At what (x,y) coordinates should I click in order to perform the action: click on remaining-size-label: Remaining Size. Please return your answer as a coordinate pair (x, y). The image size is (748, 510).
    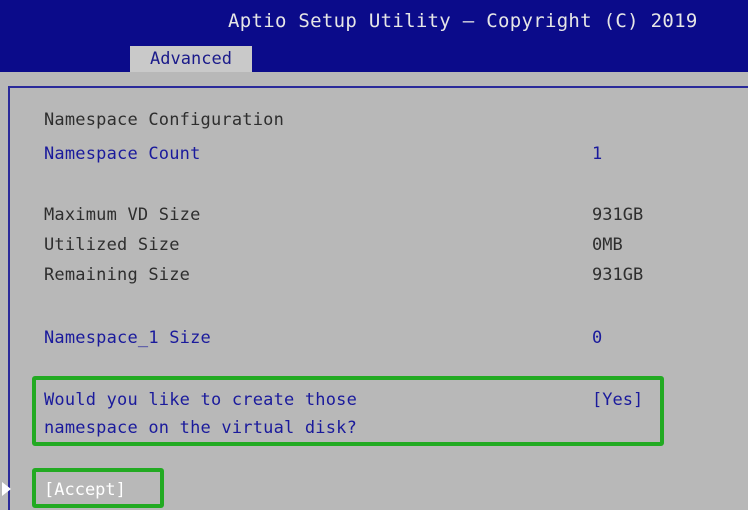
    Looking at the image, I should click on (117, 275).